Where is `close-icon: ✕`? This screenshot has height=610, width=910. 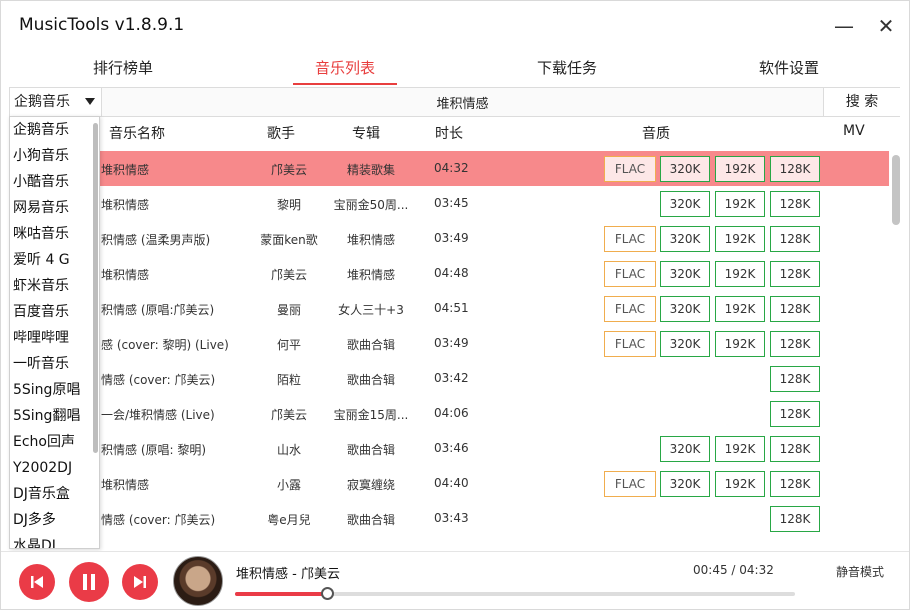 close-icon: ✕ is located at coordinates (886, 26).